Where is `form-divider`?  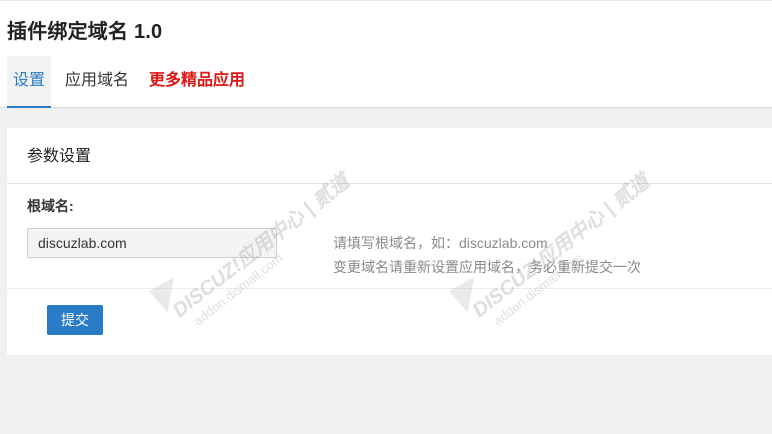
form-divider is located at coordinates (389, 288).